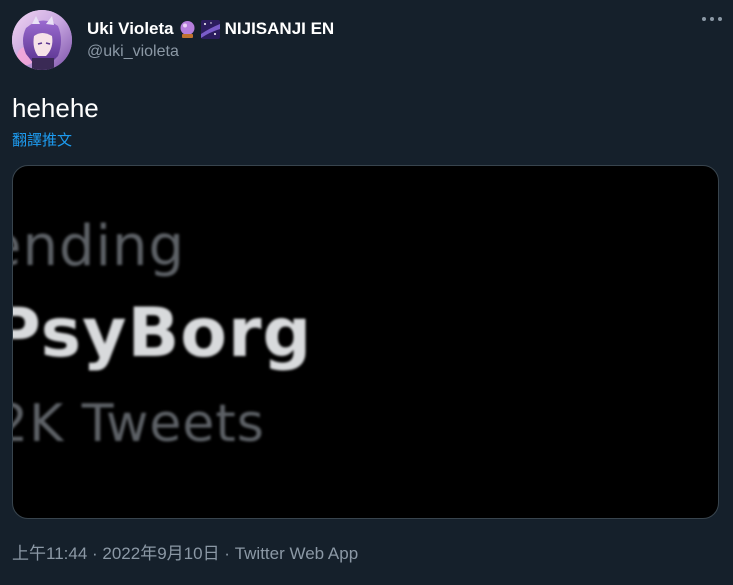 The image size is (733, 585). Describe the element at coordinates (99, 246) in the screenshot. I see `media-text-line-1: ending` at that location.